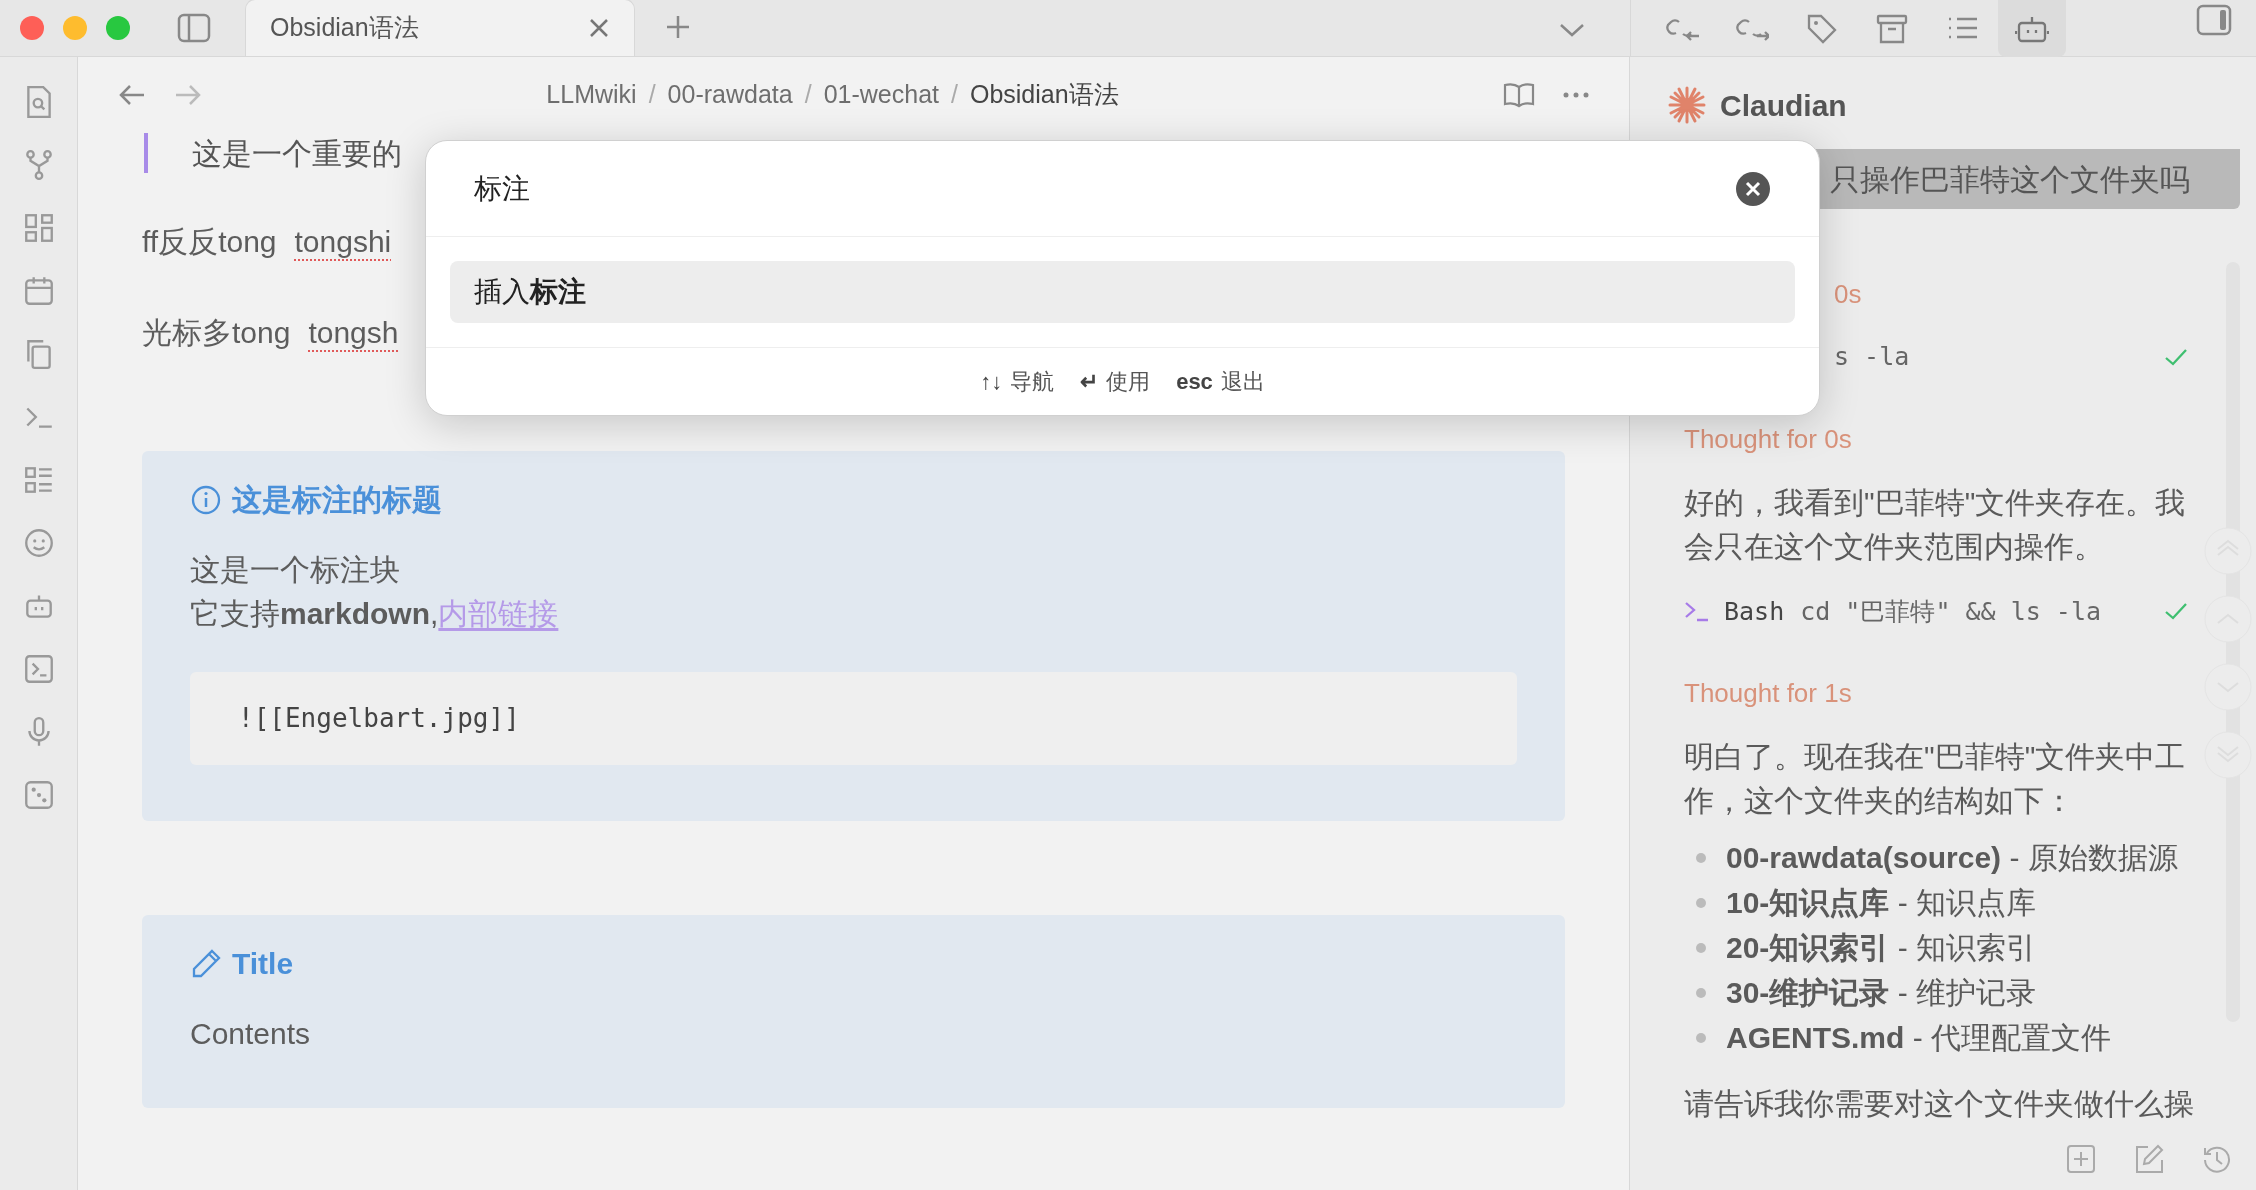 This screenshot has height=1190, width=2256. What do you see at coordinates (1754, 611) in the screenshot?
I see `tool-name: Bash` at bounding box center [1754, 611].